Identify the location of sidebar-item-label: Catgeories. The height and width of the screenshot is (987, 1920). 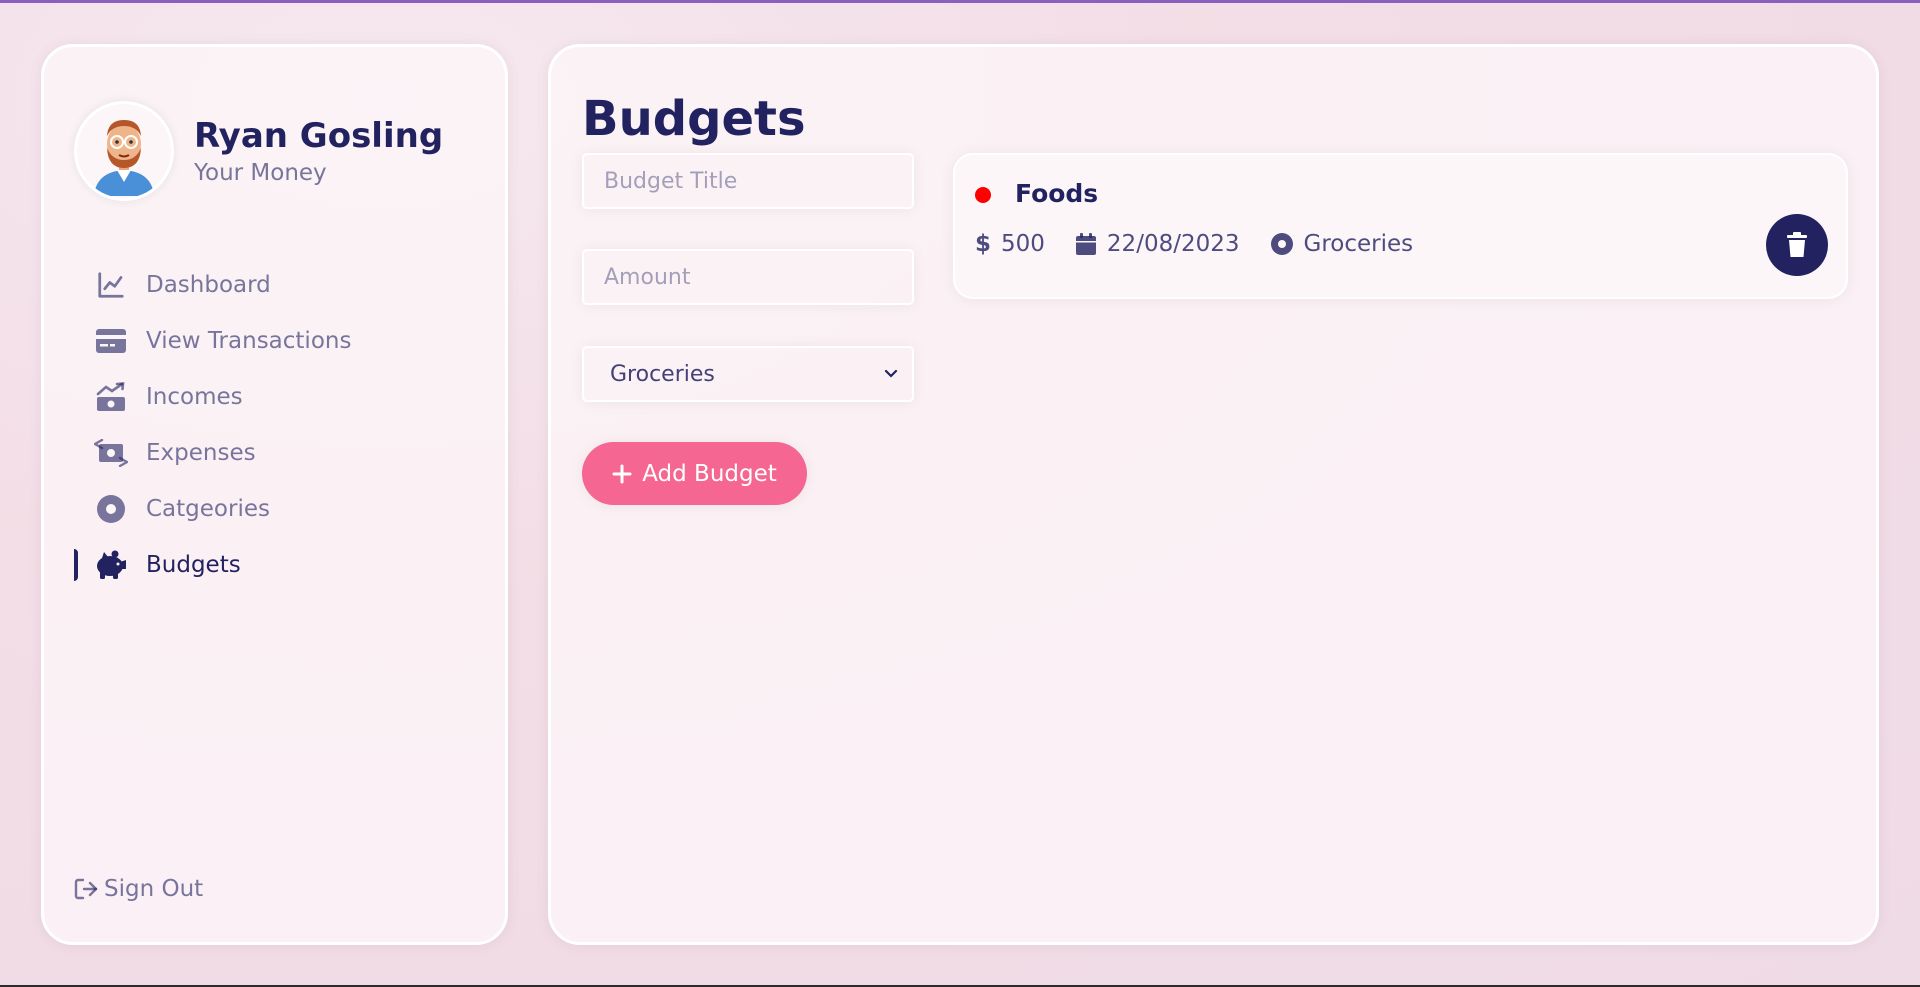
(208, 509).